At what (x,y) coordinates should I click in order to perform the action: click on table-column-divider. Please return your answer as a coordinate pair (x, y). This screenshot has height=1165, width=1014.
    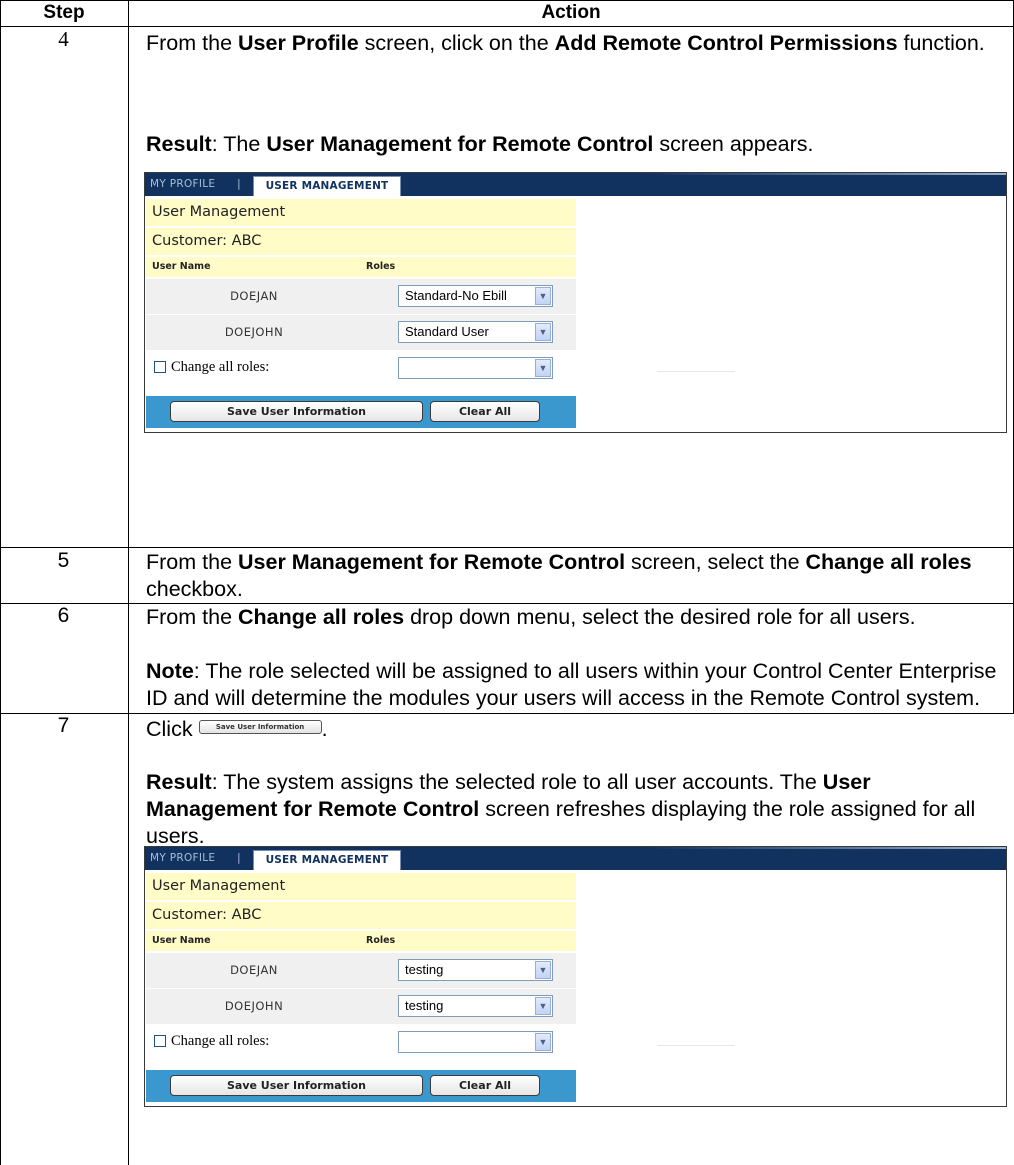
    Looking at the image, I should click on (128, 582).